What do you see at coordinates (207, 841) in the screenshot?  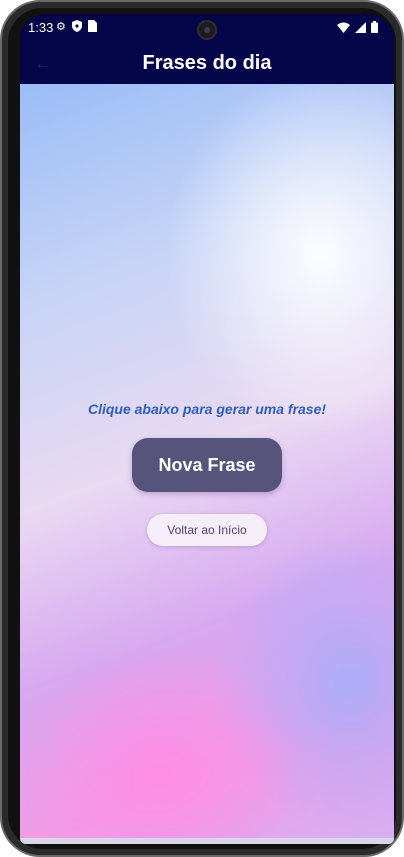 I see `bottom-edge` at bounding box center [207, 841].